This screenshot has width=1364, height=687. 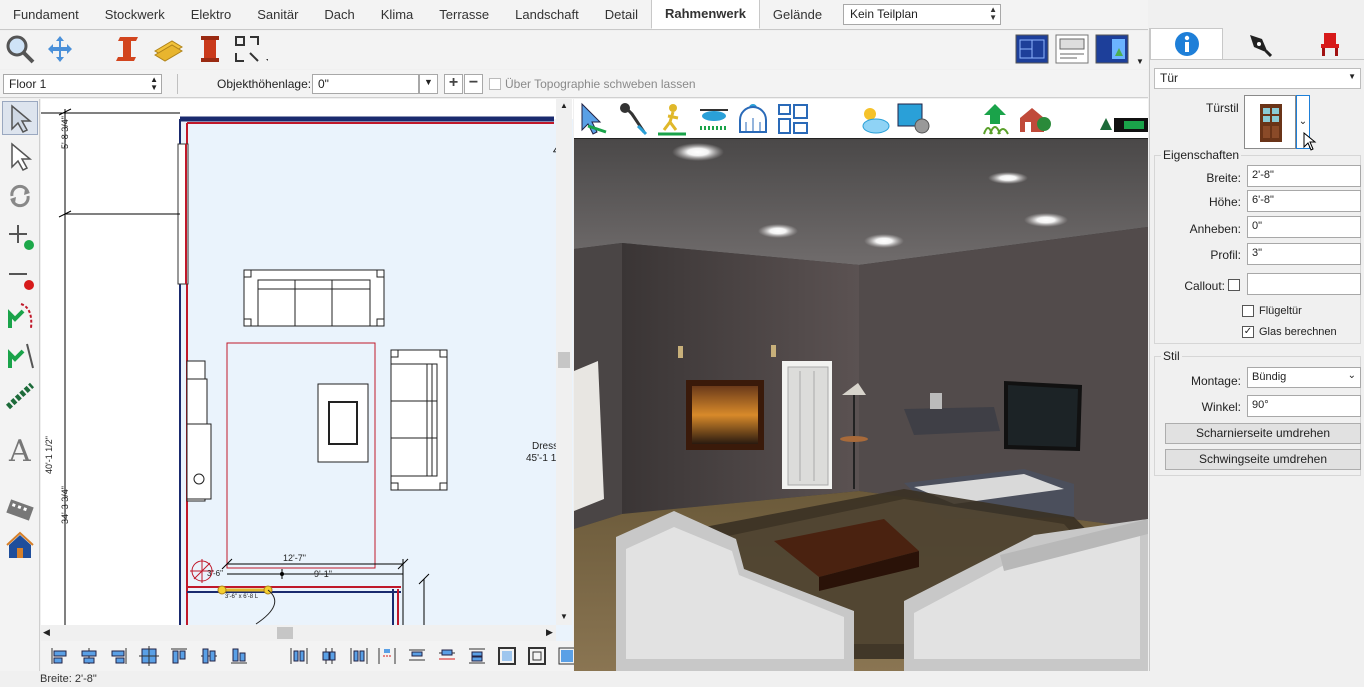 I want to click on floorplan-view-icon, so click(x=1032, y=49).